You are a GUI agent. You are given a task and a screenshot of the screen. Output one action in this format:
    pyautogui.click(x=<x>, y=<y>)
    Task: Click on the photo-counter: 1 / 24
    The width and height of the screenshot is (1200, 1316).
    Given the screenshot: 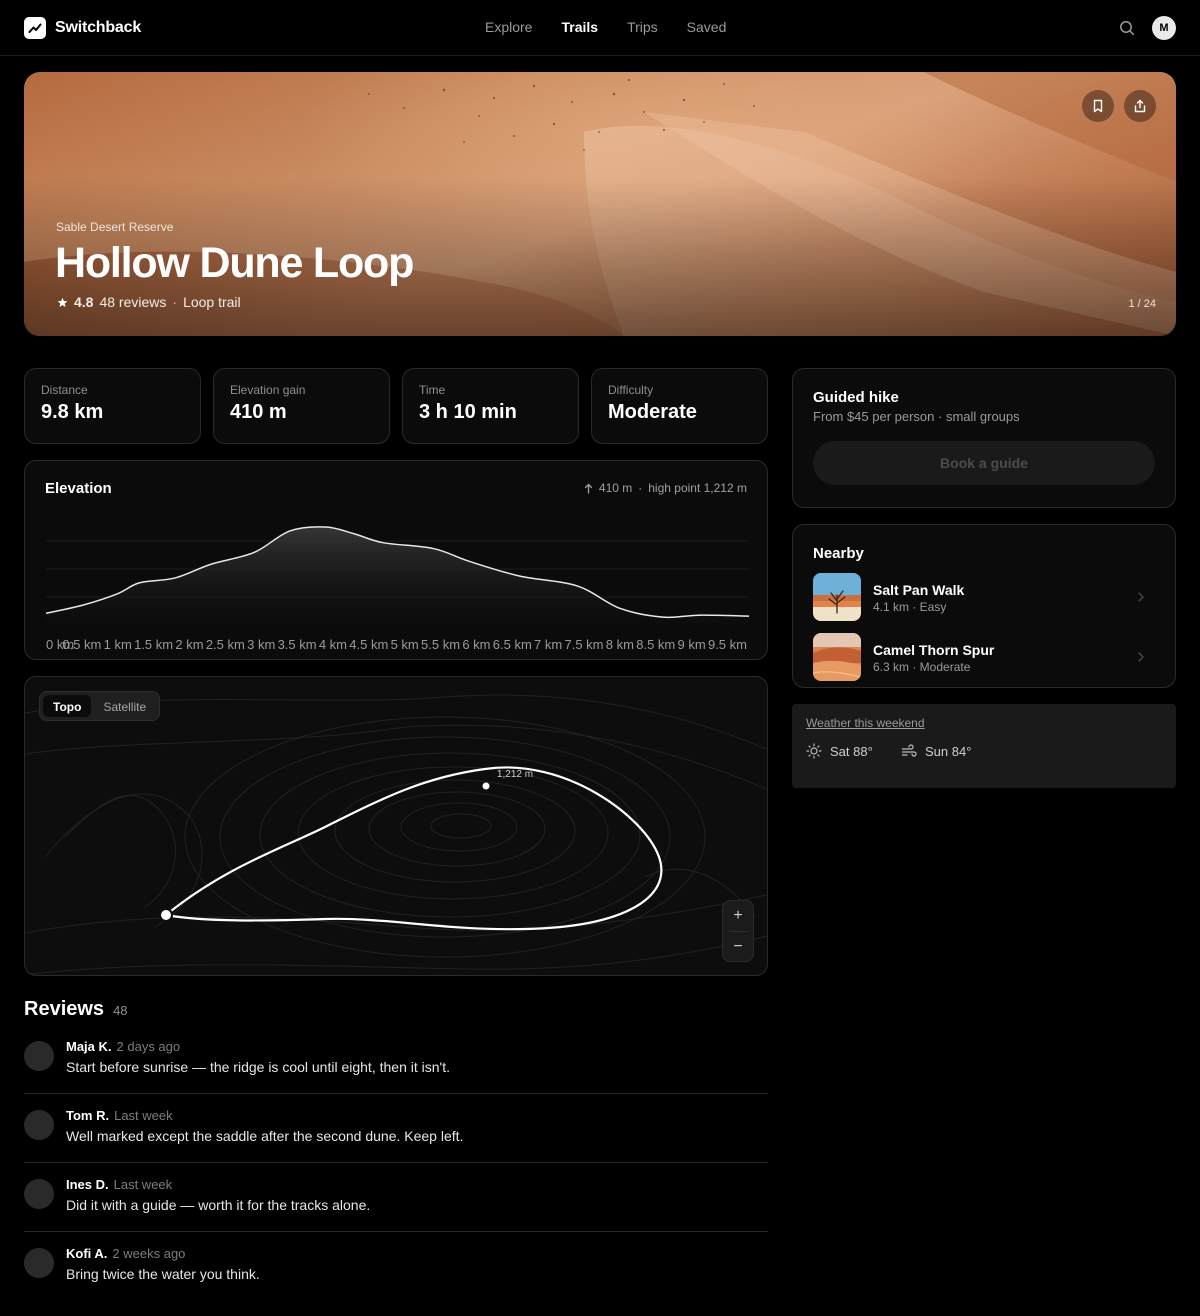 What is the action you would take?
    pyautogui.click(x=1142, y=304)
    